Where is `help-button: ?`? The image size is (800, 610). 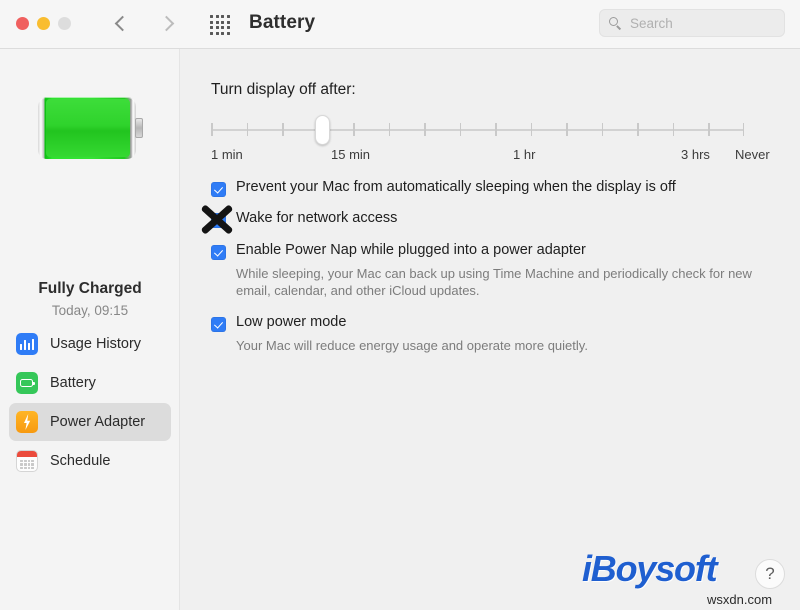
help-button: ? is located at coordinates (770, 574).